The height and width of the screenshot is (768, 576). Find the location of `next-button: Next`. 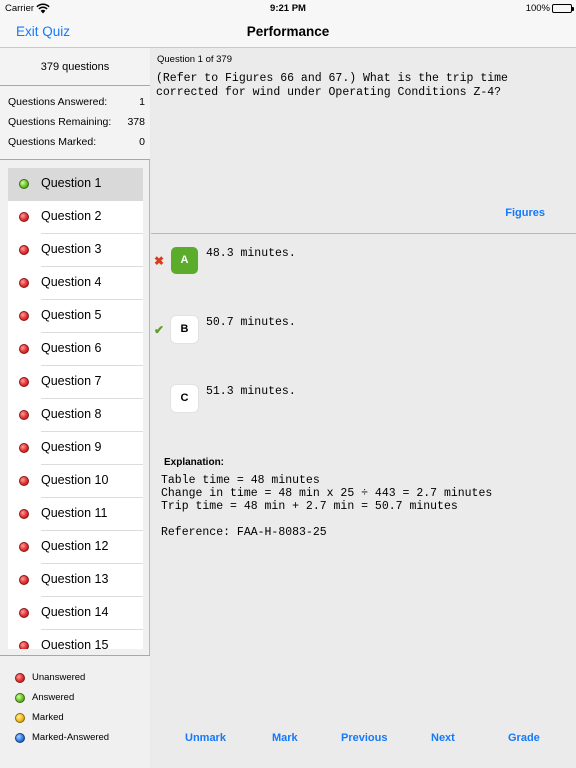

next-button: Next is located at coordinates (443, 738).